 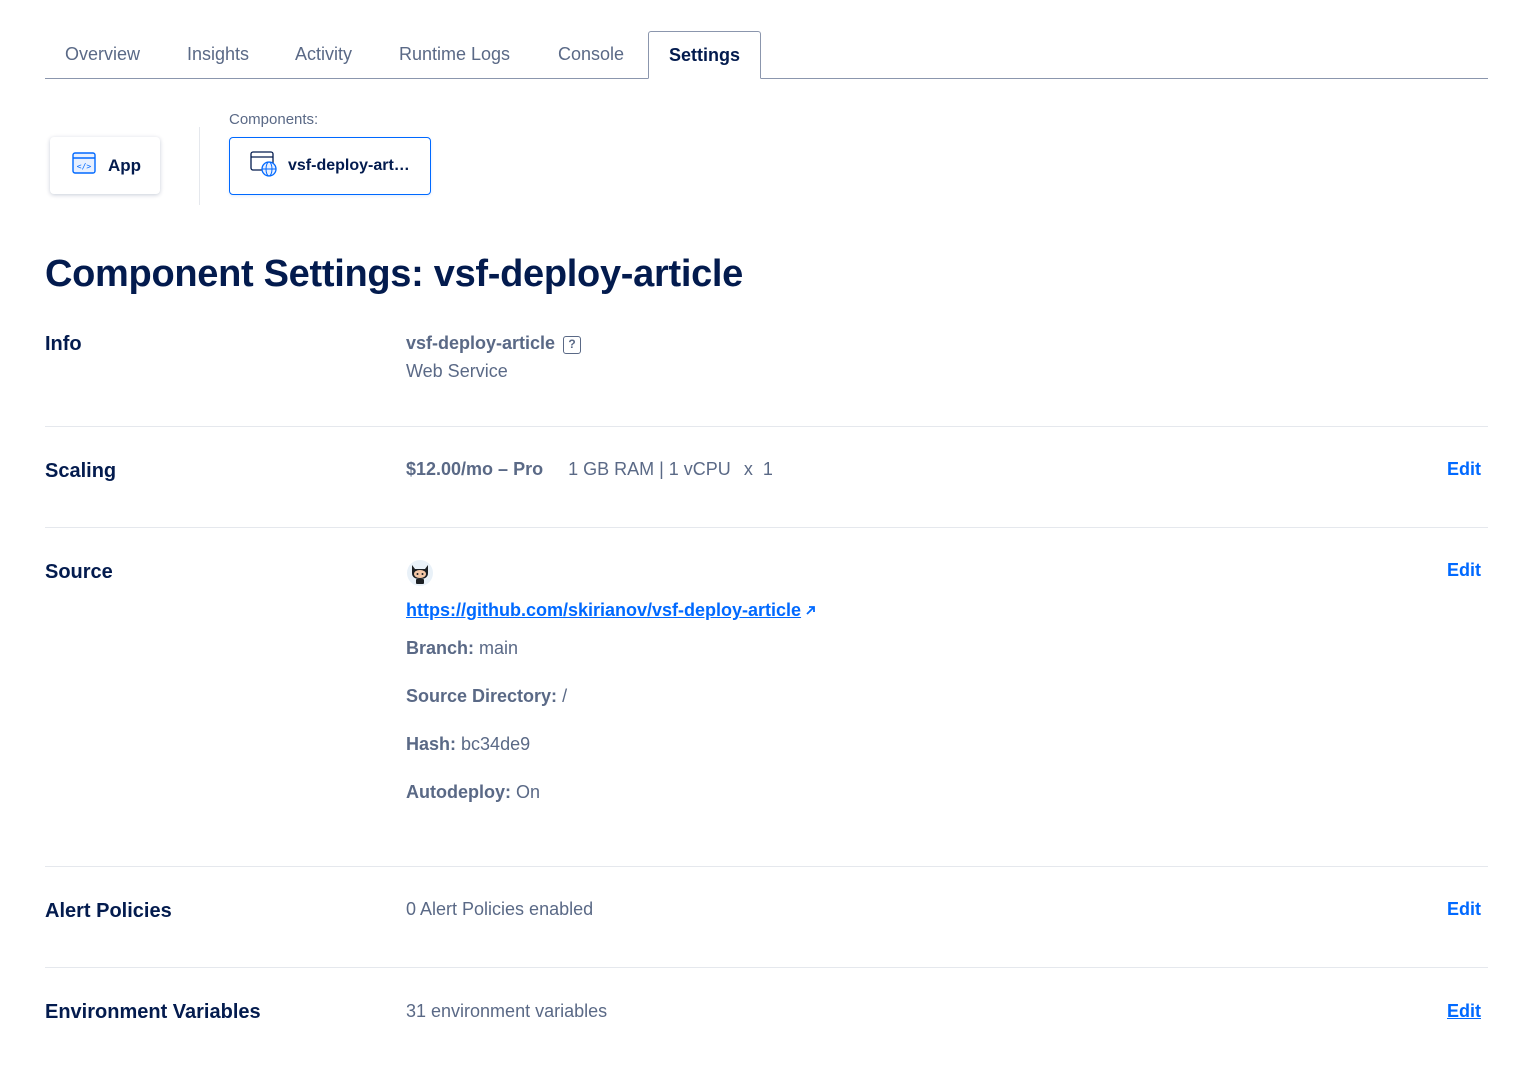 I want to click on source-directory: Source Directory: /, so click(x=486, y=696).